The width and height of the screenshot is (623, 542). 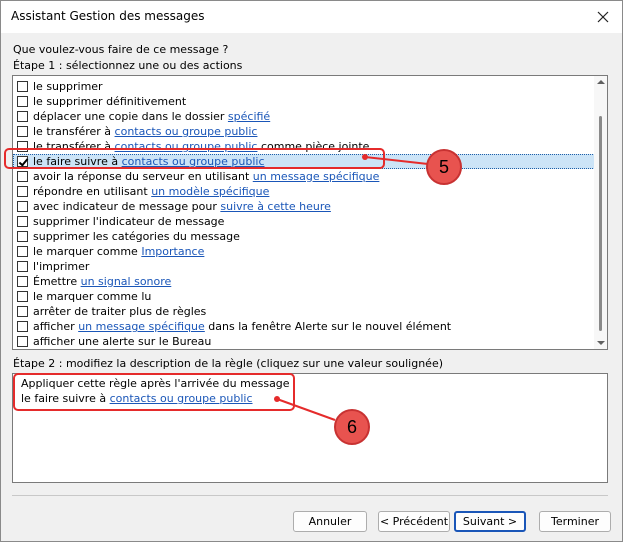 I want to click on action-label: afficher une alerte sur le Bureau, so click(x=122, y=341).